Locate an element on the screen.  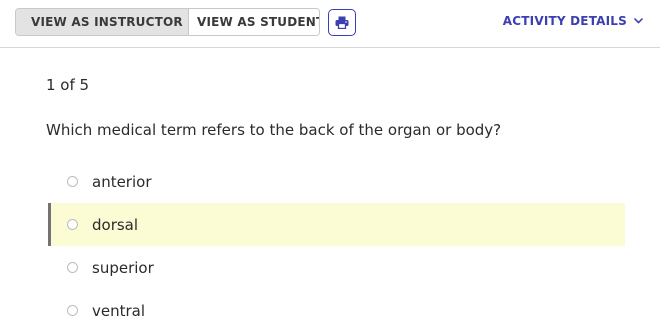
view-as-instructor-button: VIEW AS INSTRUCTOR is located at coordinates (102, 22).